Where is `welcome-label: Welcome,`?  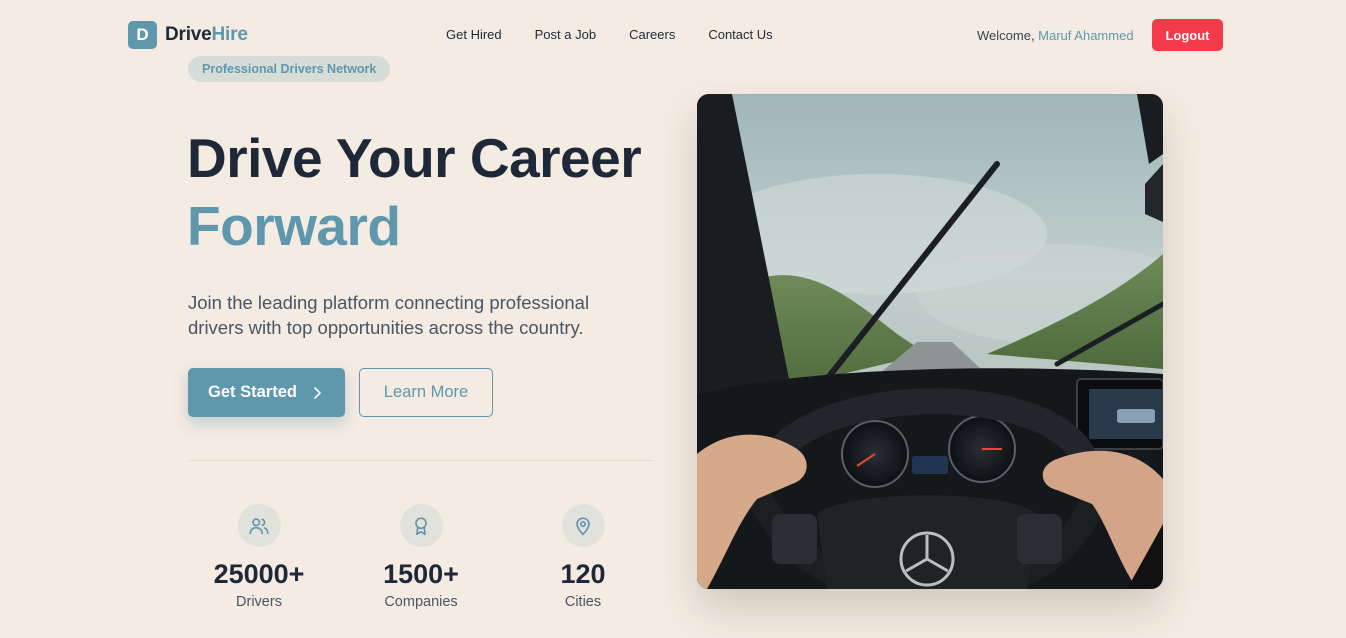 welcome-label: Welcome, is located at coordinates (1008, 35).